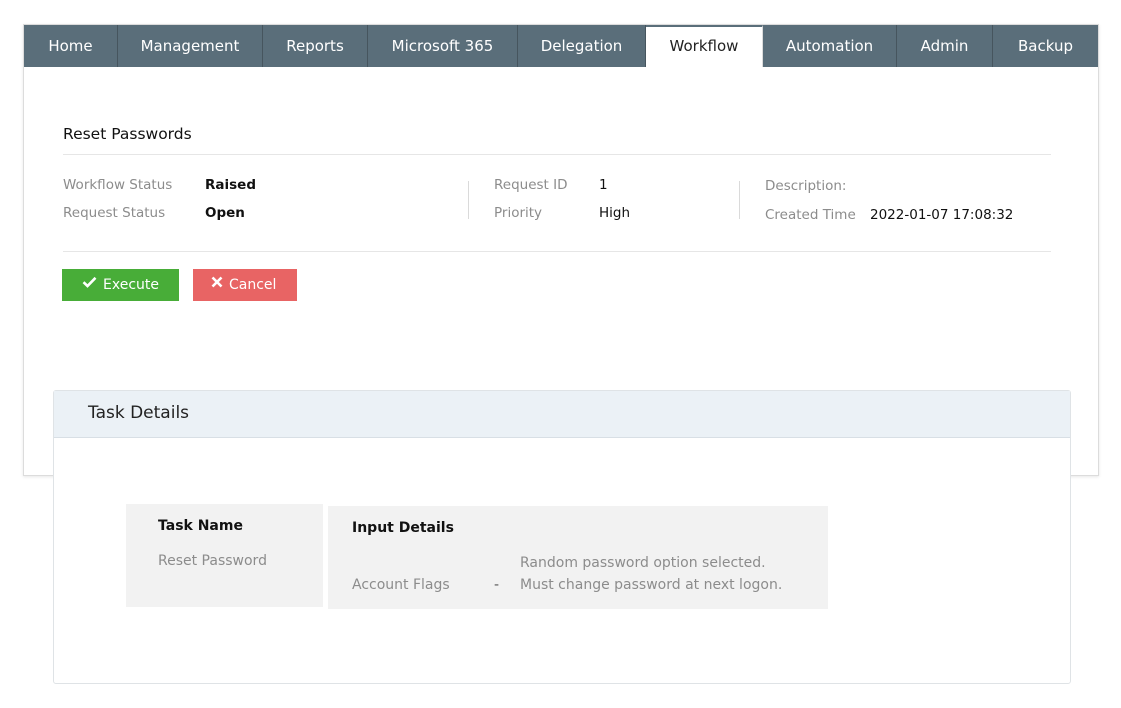 The width and height of the screenshot is (1121, 708). What do you see at coordinates (557, 251) in the screenshot?
I see `details-divider` at bounding box center [557, 251].